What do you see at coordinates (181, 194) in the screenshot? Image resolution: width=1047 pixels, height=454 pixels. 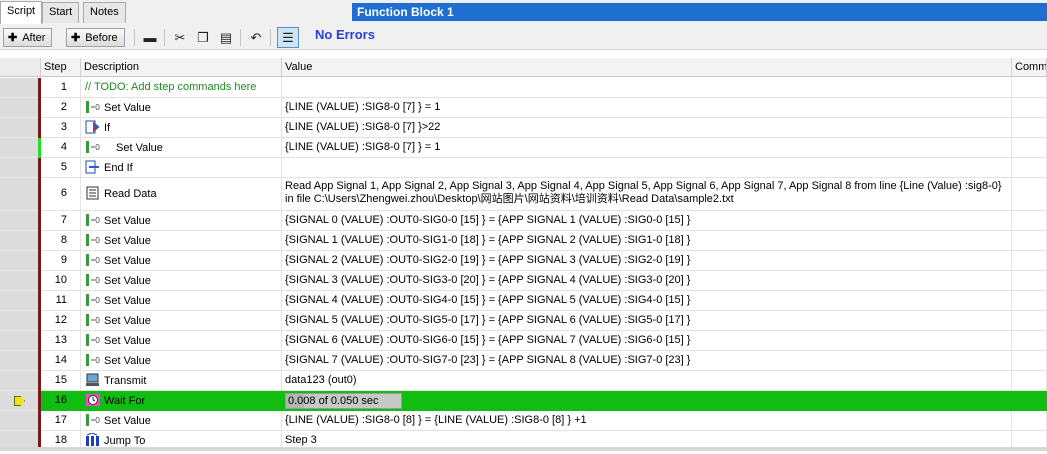 I see `step-description: Read Data` at bounding box center [181, 194].